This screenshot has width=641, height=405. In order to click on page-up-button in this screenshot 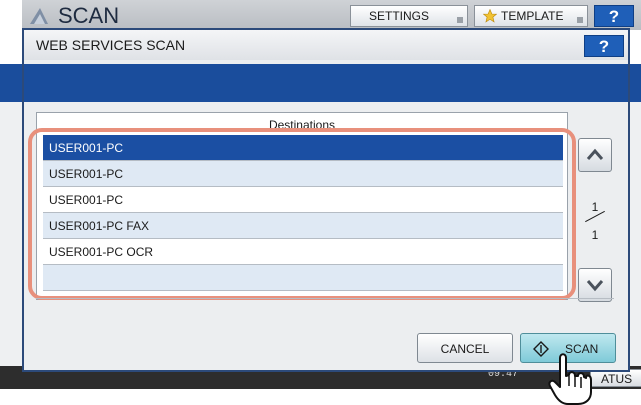, I will do `click(595, 155)`.